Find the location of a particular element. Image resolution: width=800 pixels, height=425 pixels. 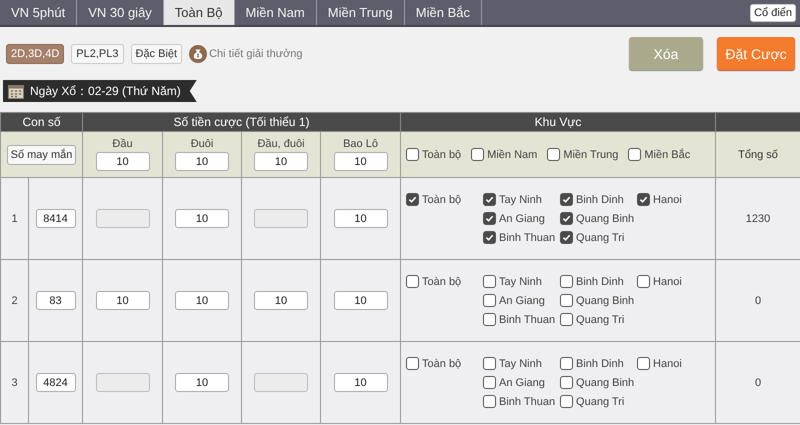

number-field: 4824 is located at coordinates (56, 382).